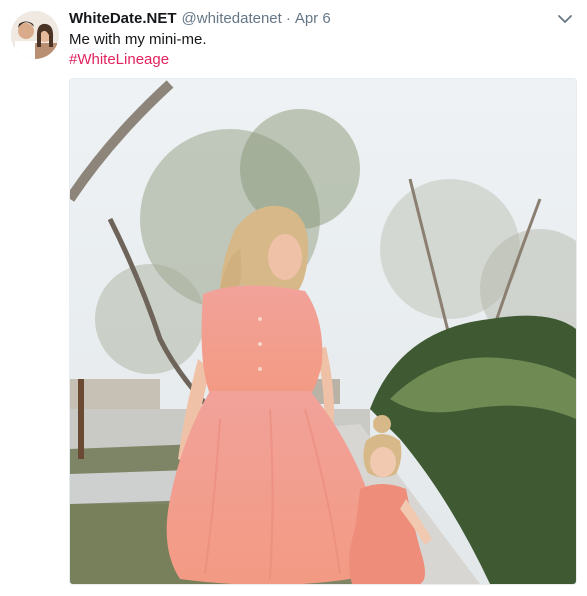 The height and width of the screenshot is (596, 587). Describe the element at coordinates (138, 39) in the screenshot. I see `tweet-text: Me with my mini-me.` at that location.